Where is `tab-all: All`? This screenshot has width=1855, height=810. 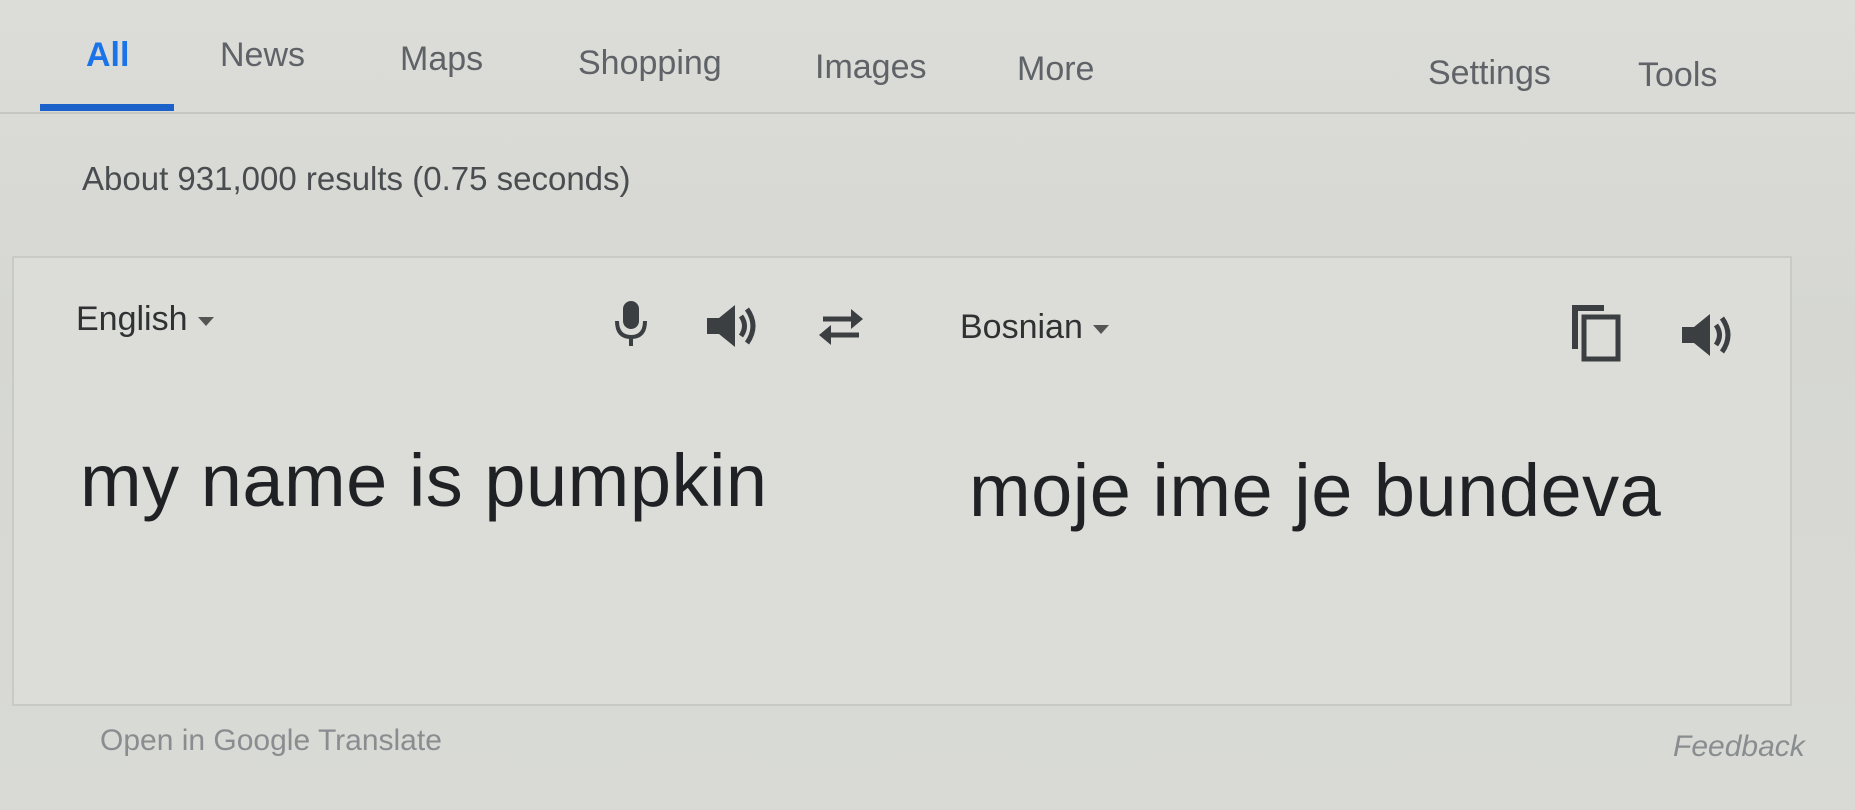 tab-all: All is located at coordinates (107, 55).